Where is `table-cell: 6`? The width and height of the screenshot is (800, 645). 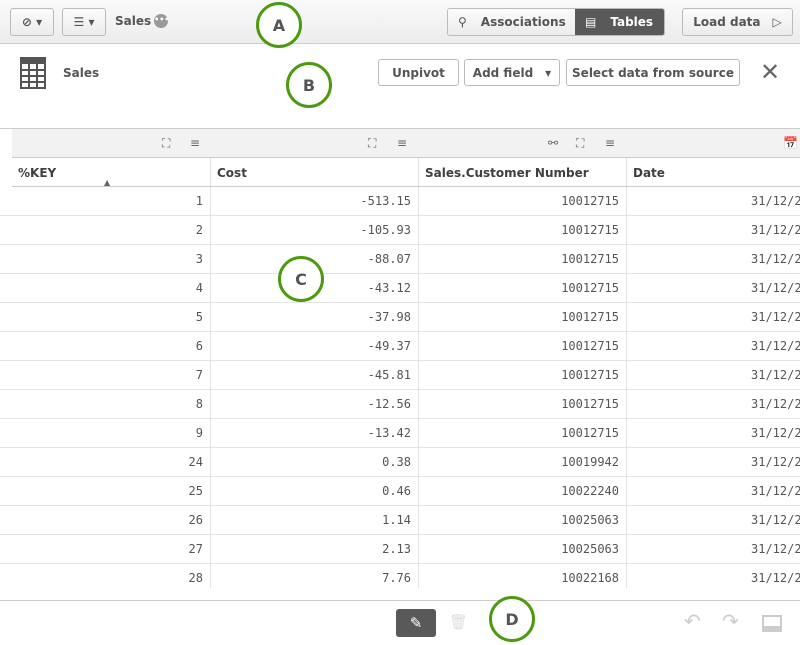 table-cell: 6 is located at coordinates (199, 346).